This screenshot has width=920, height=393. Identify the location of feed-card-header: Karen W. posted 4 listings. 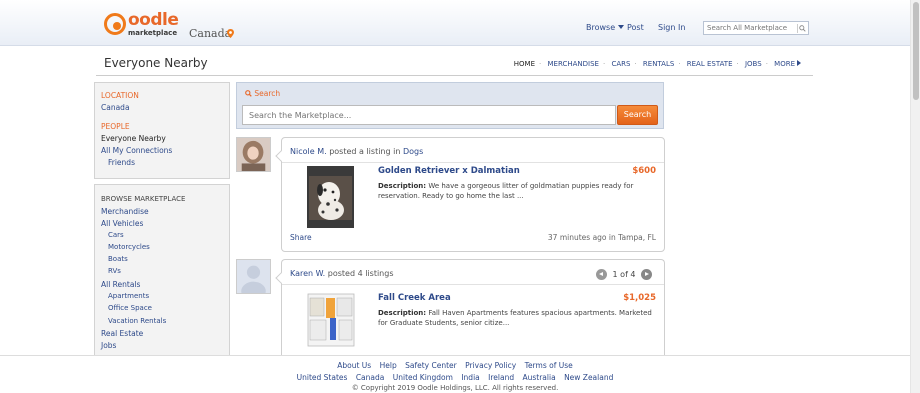
(342, 273).